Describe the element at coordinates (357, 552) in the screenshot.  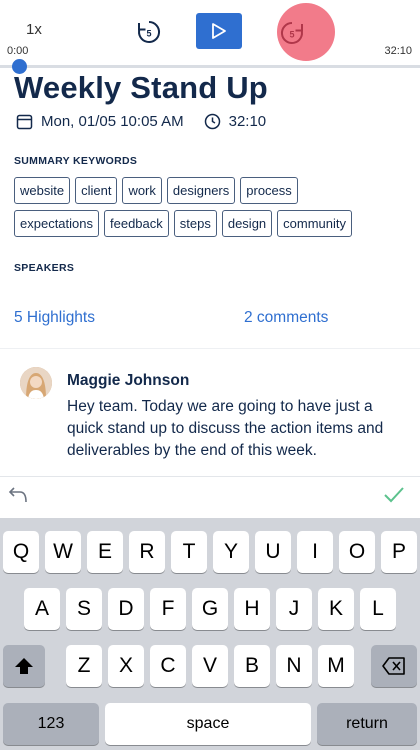
I see `key-o: O` at that location.